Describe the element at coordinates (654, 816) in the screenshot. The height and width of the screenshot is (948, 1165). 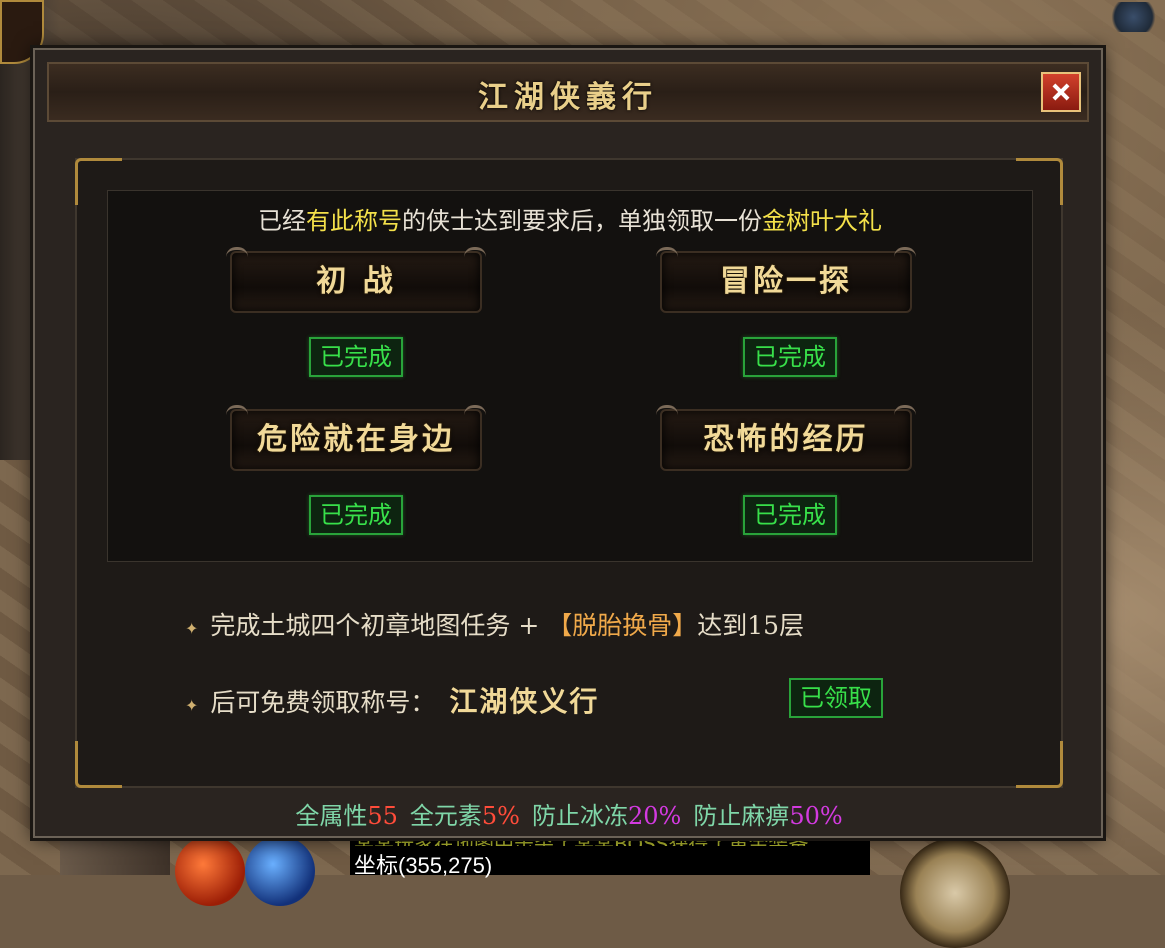
I see `attr-value: 20%` at that location.